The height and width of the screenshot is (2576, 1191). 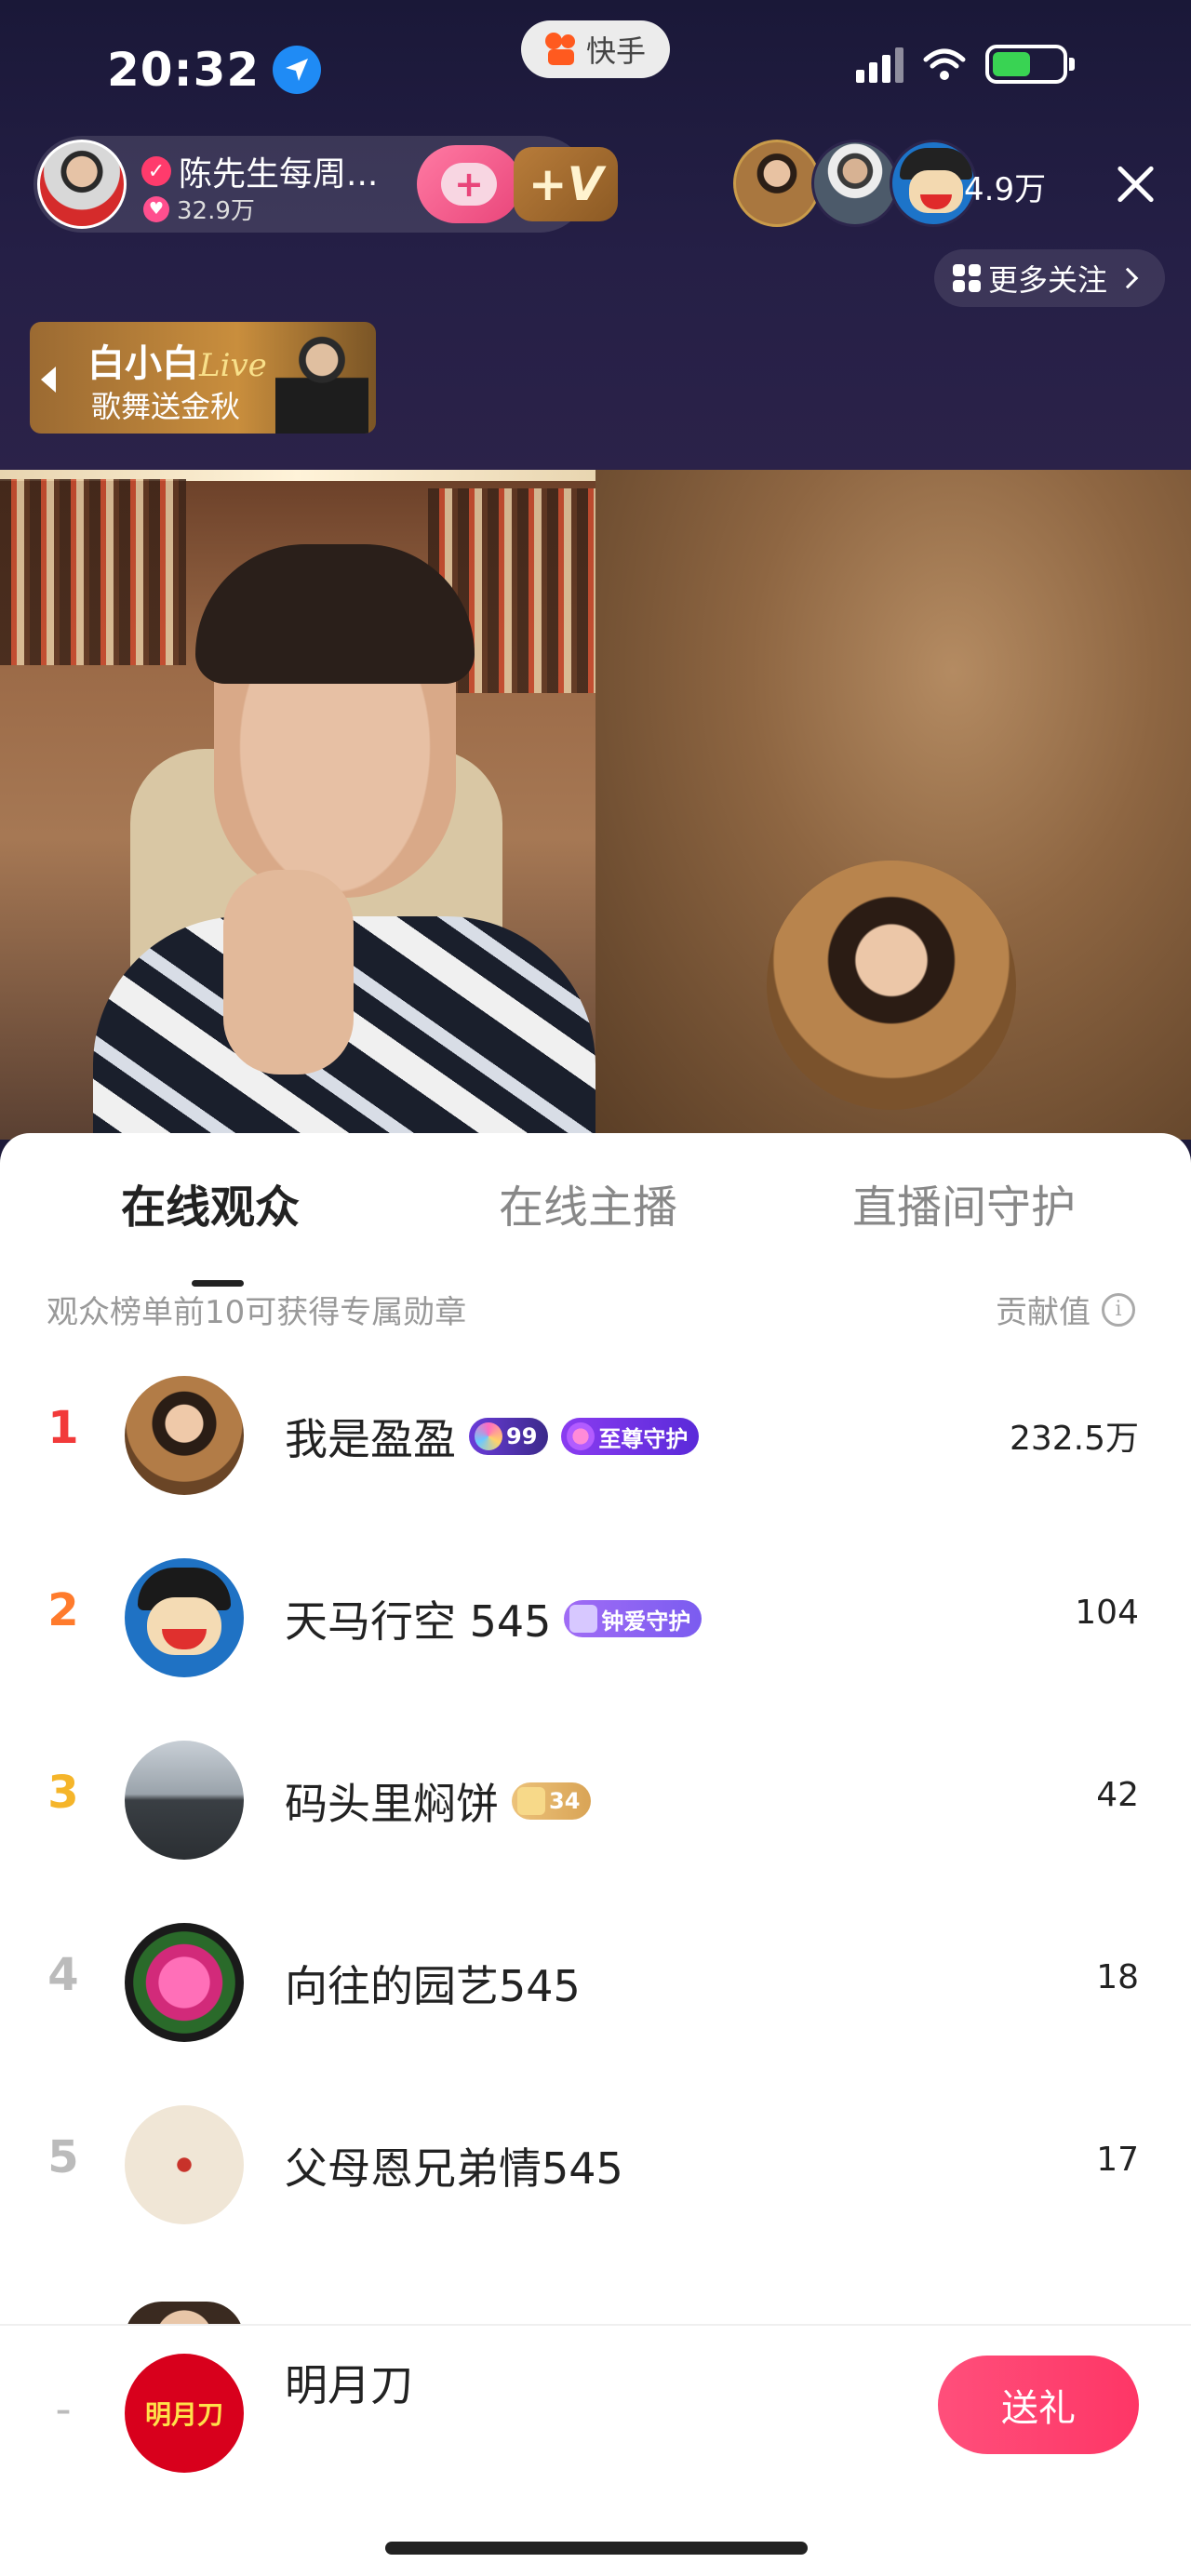 I want to click on ranking-hint: 观众榜单前10可获得专属勋章, so click(x=257, y=1312).